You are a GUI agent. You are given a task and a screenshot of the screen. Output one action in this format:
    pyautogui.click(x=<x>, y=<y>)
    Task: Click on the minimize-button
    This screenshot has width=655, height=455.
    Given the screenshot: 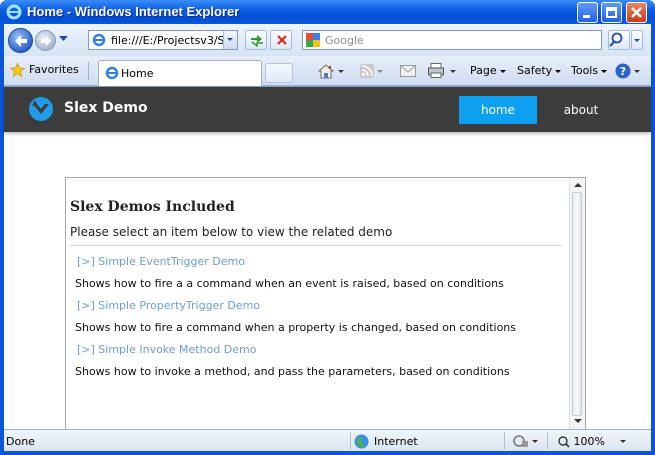 What is the action you would take?
    pyautogui.click(x=587, y=12)
    